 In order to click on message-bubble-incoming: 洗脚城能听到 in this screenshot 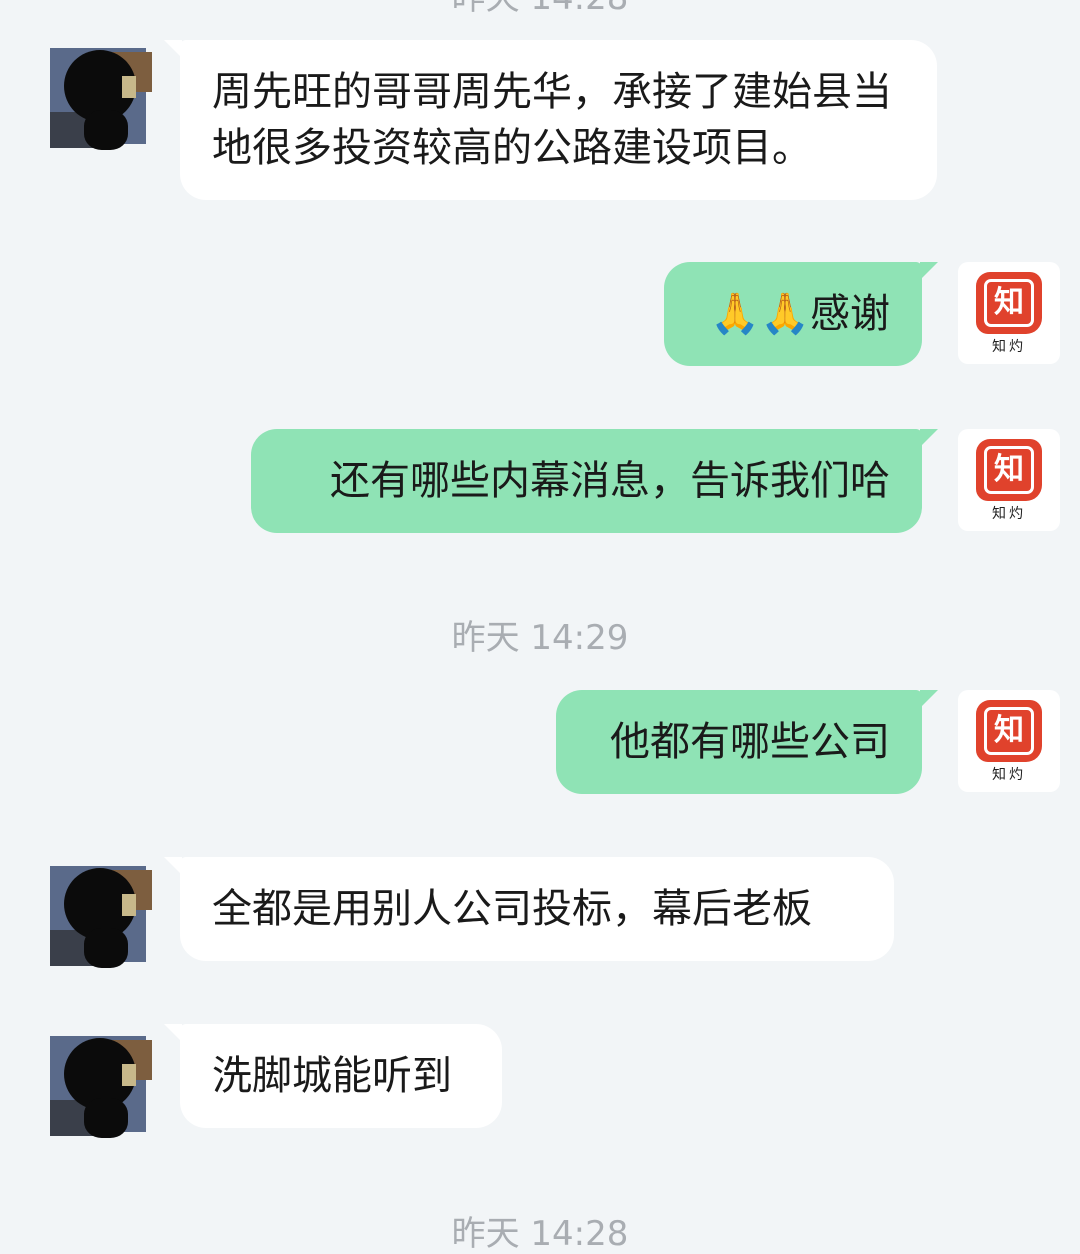, I will do `click(333, 1076)`.